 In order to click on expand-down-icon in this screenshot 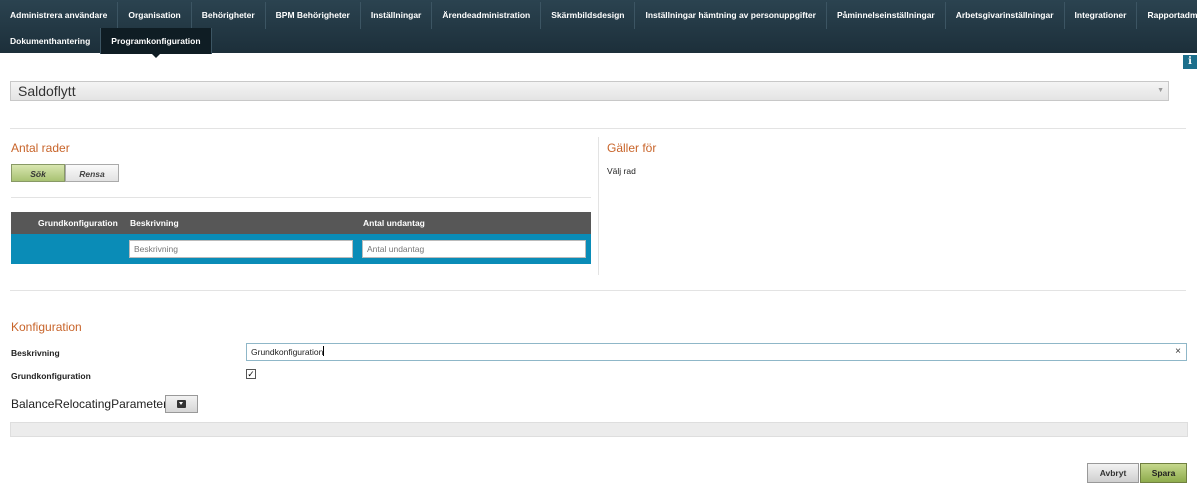, I will do `click(181, 404)`.